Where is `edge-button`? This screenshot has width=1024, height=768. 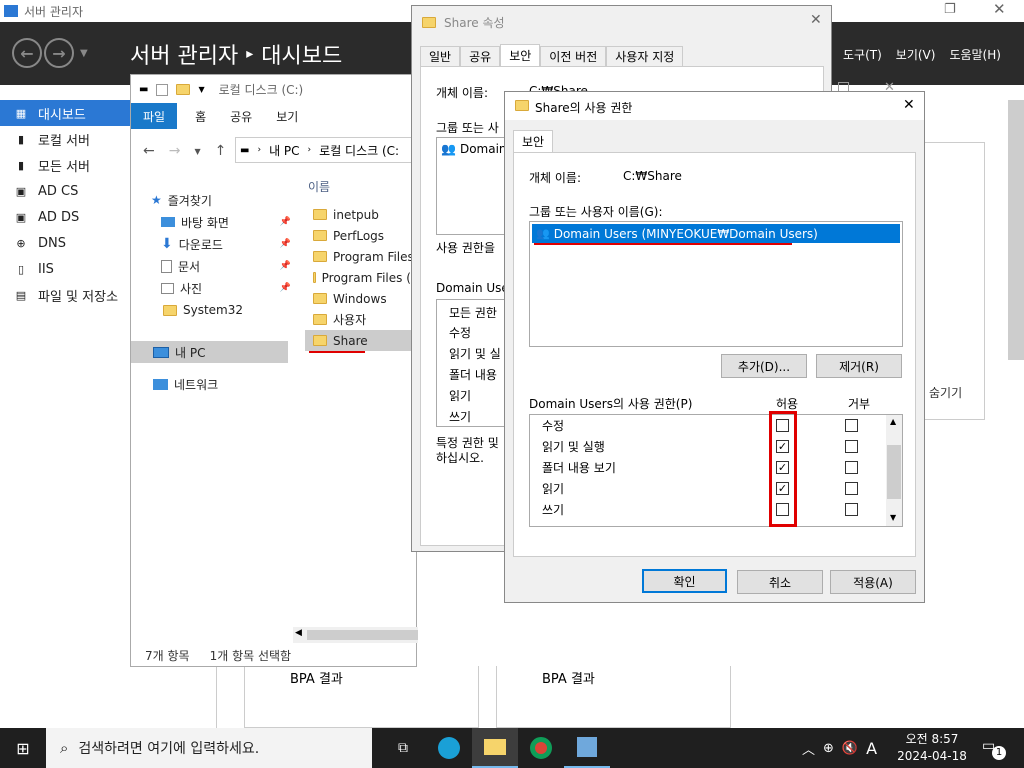
edge-button is located at coordinates (449, 748).